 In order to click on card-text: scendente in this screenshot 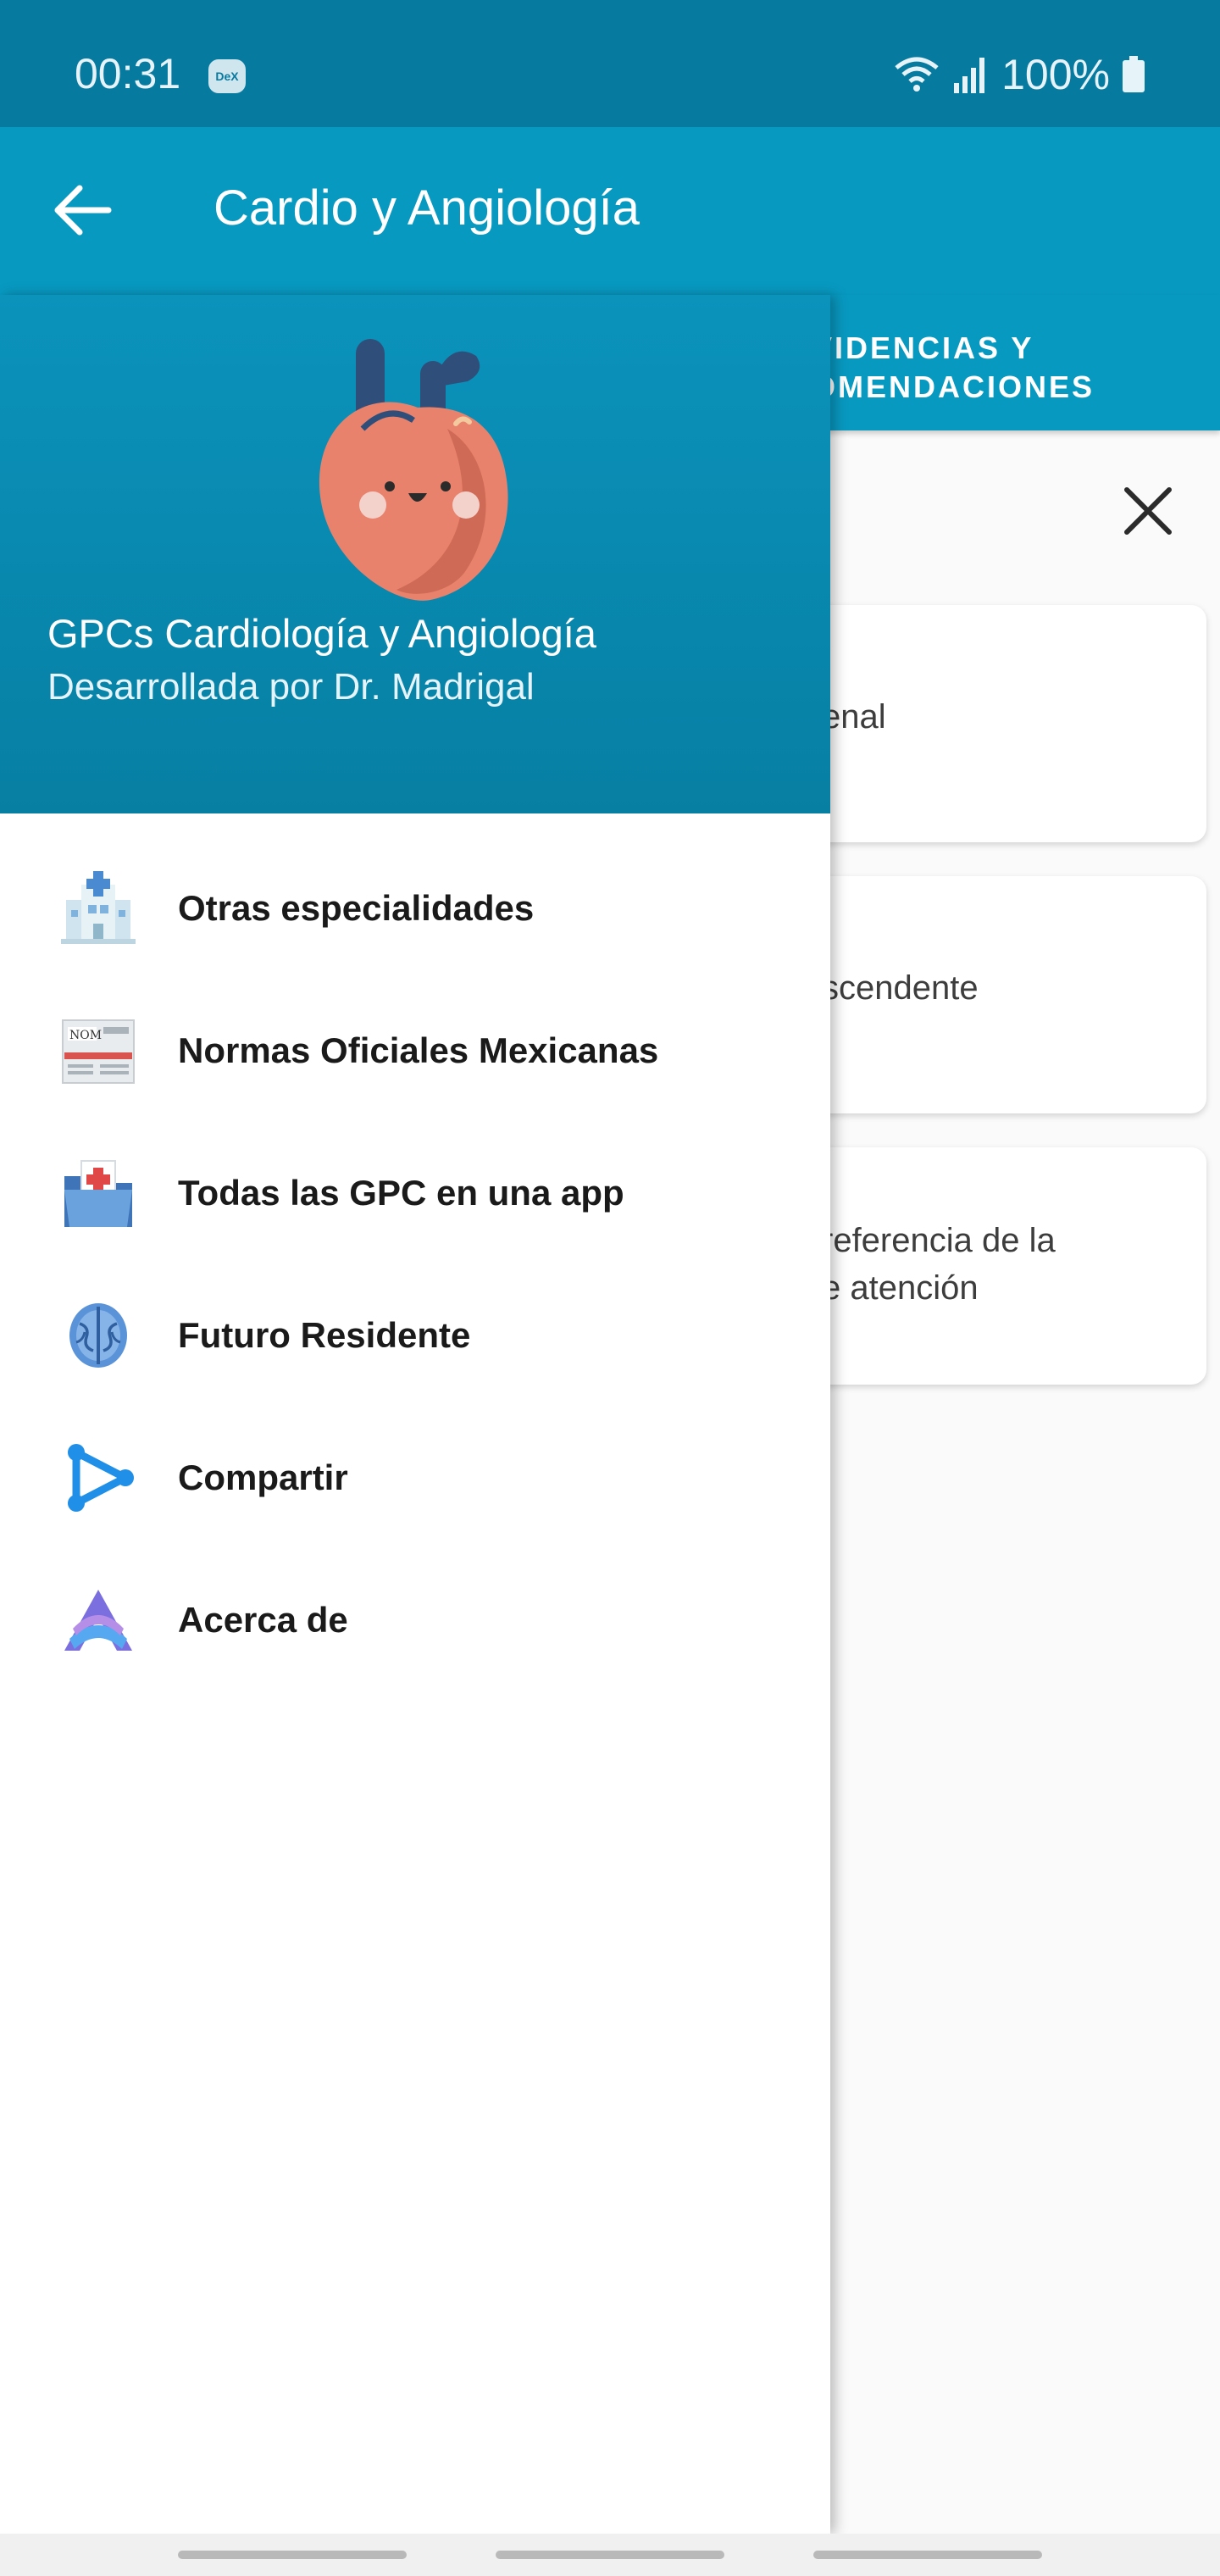, I will do `click(900, 988)`.